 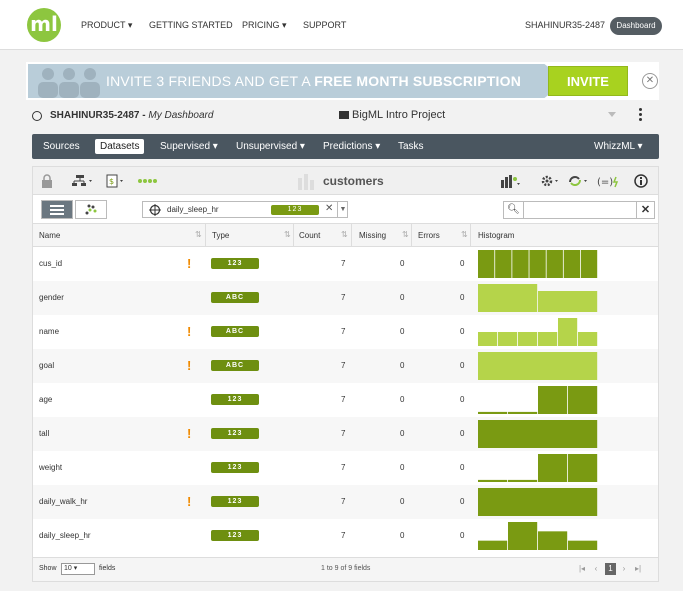 I want to click on field-name: tall, so click(x=44, y=433).